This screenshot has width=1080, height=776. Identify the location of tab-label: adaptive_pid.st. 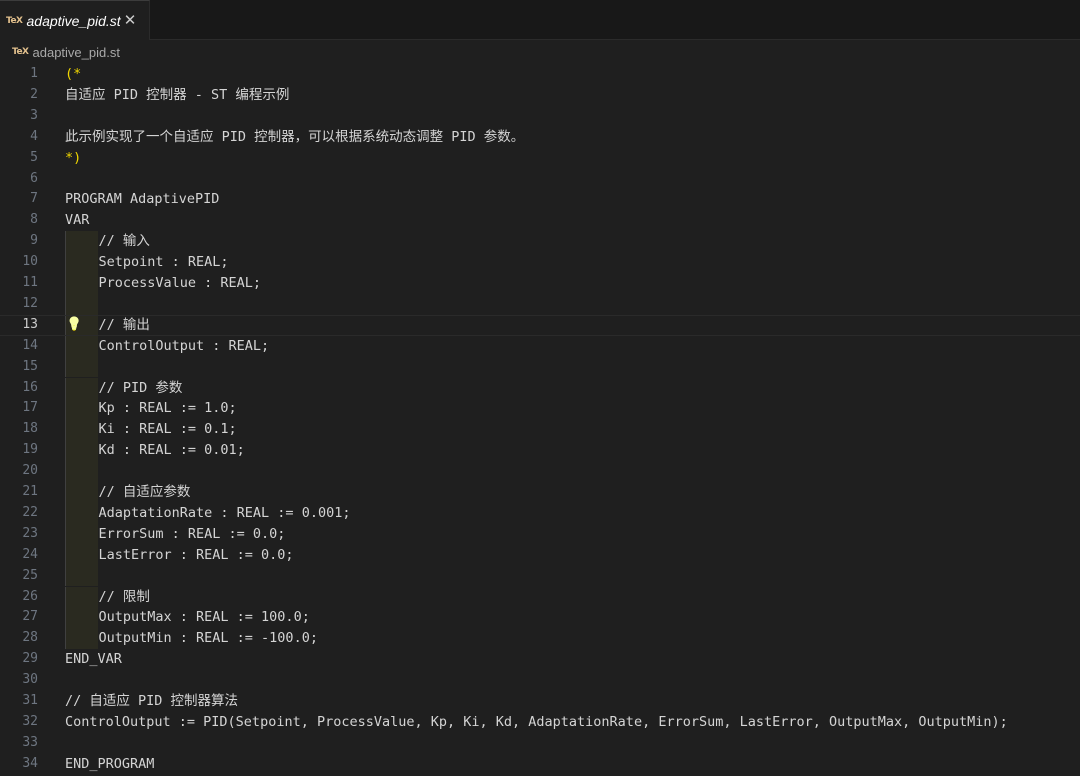
(74, 21).